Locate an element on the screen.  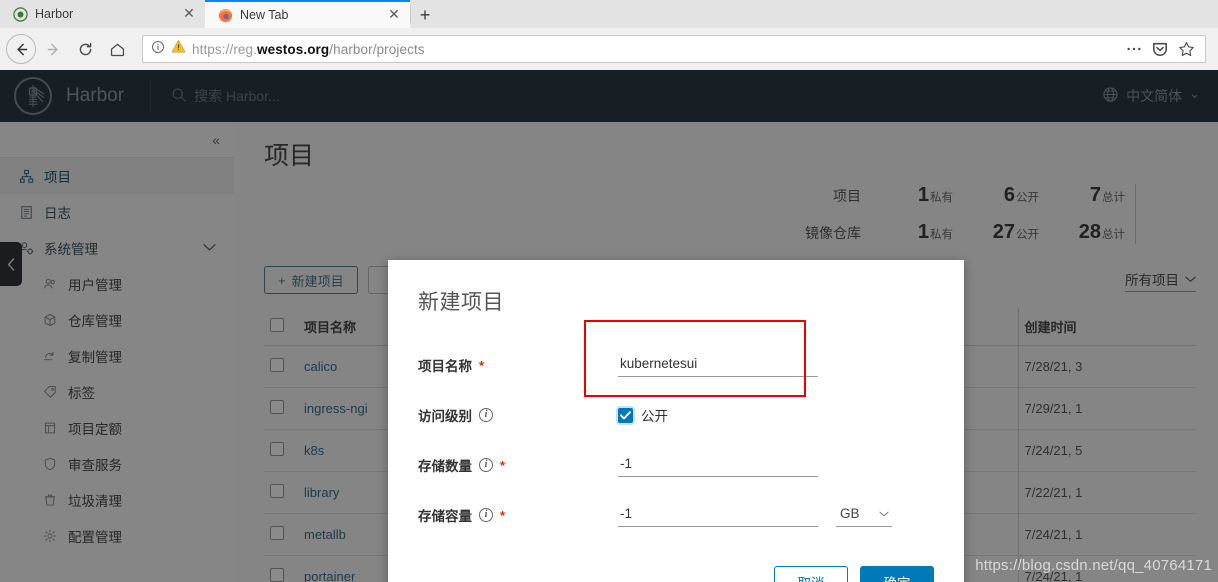
dialog-title: 新建项目 is located at coordinates (461, 302).